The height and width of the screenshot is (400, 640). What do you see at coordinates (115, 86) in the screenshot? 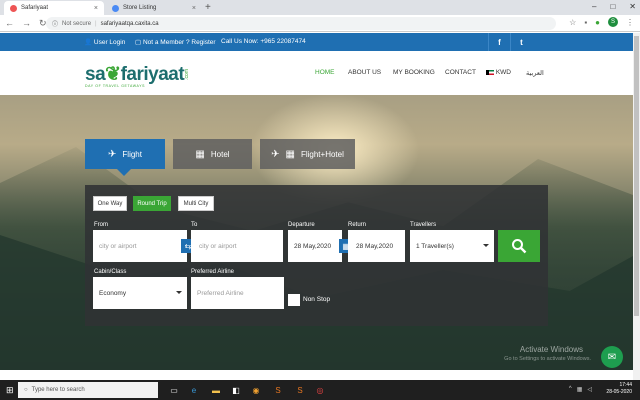
I see `logo-tagline: DAY OF TRAVEL GETAWAYS` at bounding box center [115, 86].